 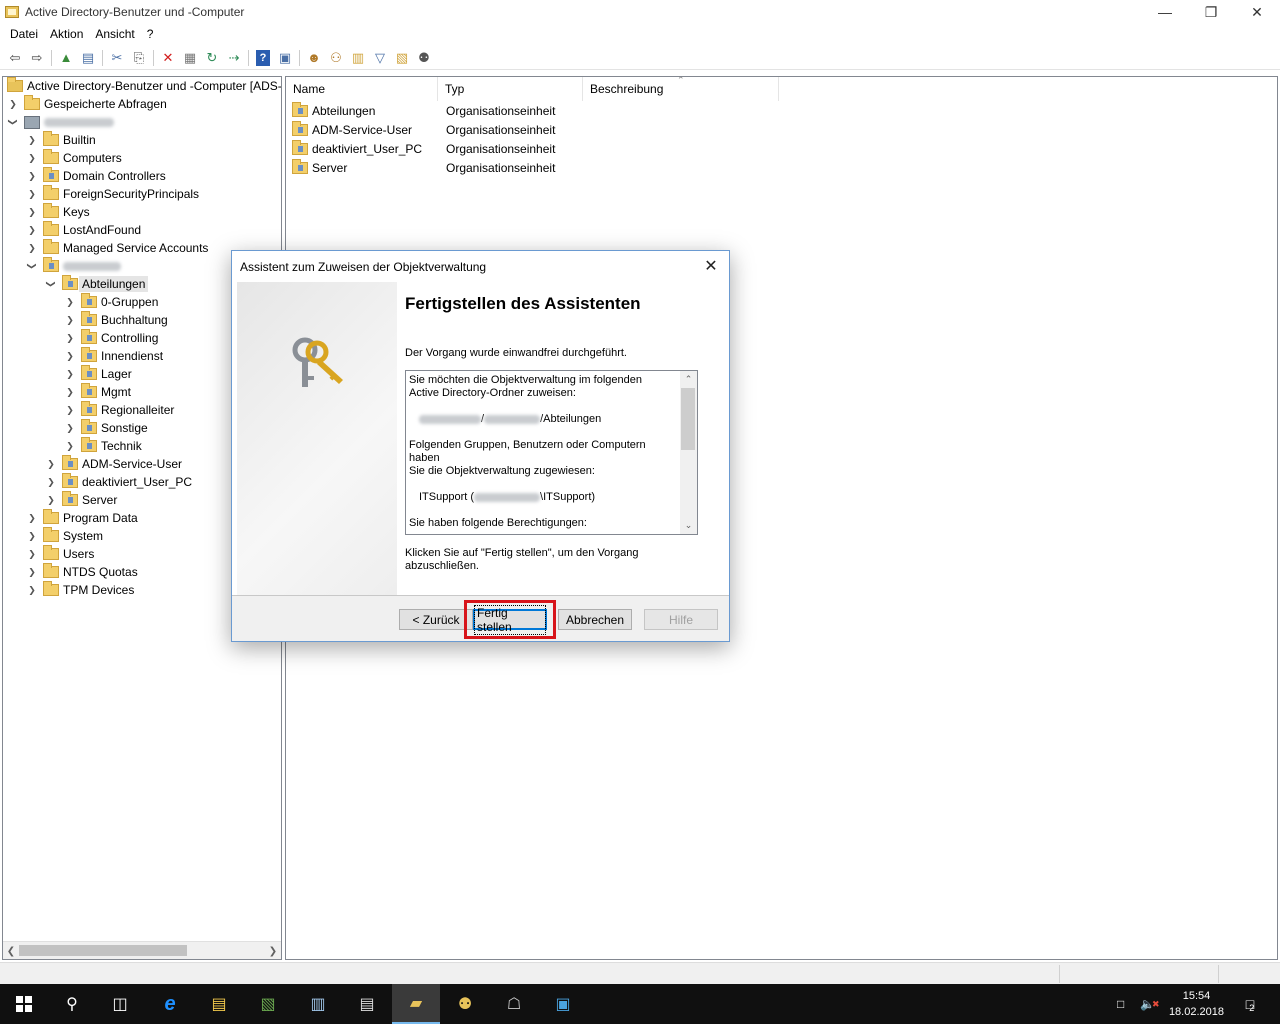 What do you see at coordinates (711, 266) in the screenshot?
I see `dialog-close-button: ✕` at bounding box center [711, 266].